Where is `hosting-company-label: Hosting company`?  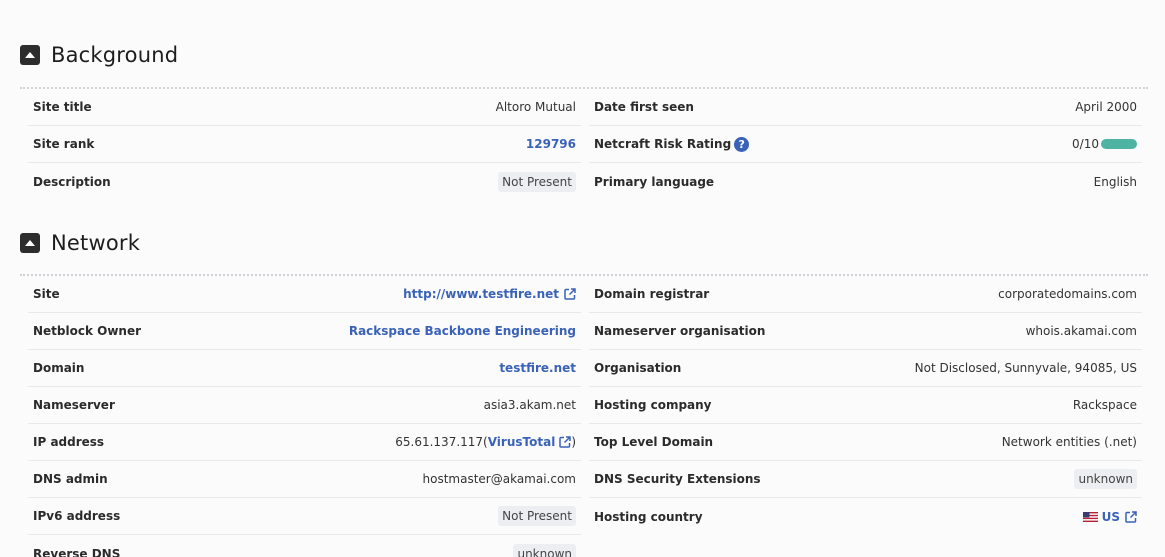
hosting-company-label: Hosting company is located at coordinates (653, 405).